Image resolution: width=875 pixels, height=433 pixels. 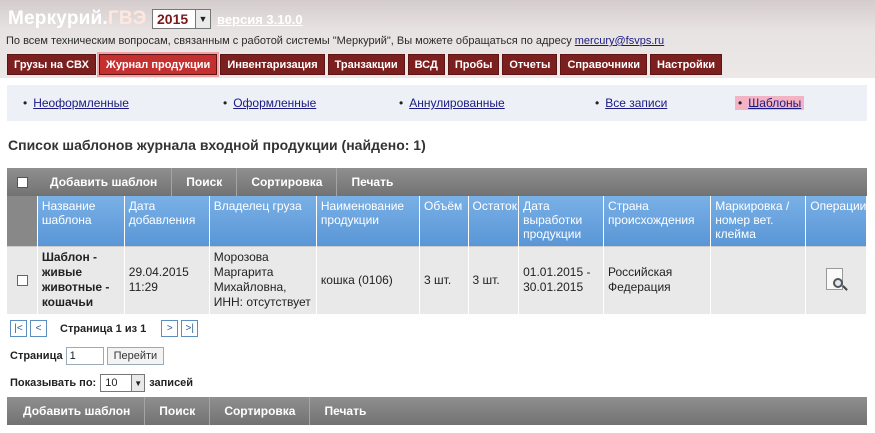 What do you see at coordinates (530, 64) in the screenshot?
I see `nav-tab-reports: Отчеты` at bounding box center [530, 64].